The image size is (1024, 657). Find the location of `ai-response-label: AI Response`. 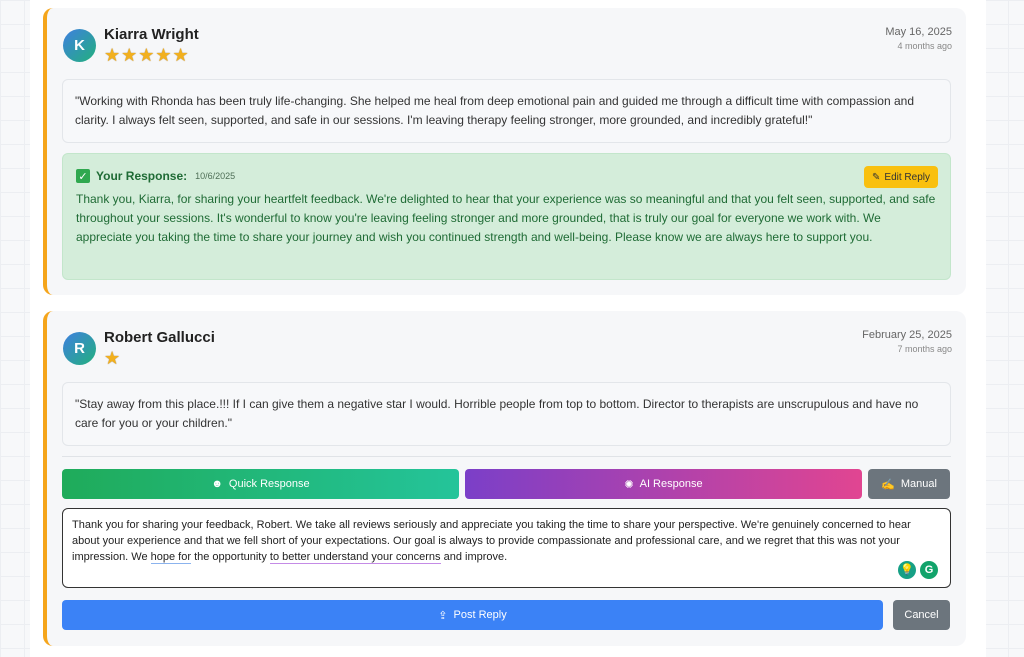

ai-response-label: AI Response is located at coordinates (671, 484).